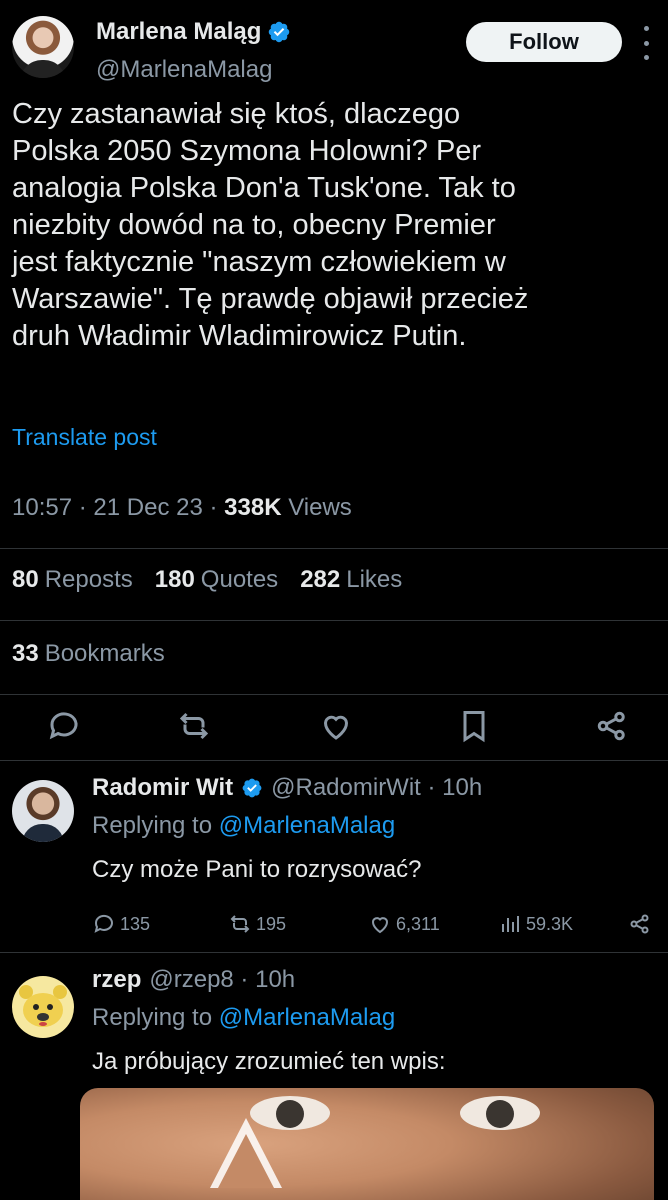 The width and height of the screenshot is (668, 1200). I want to click on more-options-icon, so click(646, 43).